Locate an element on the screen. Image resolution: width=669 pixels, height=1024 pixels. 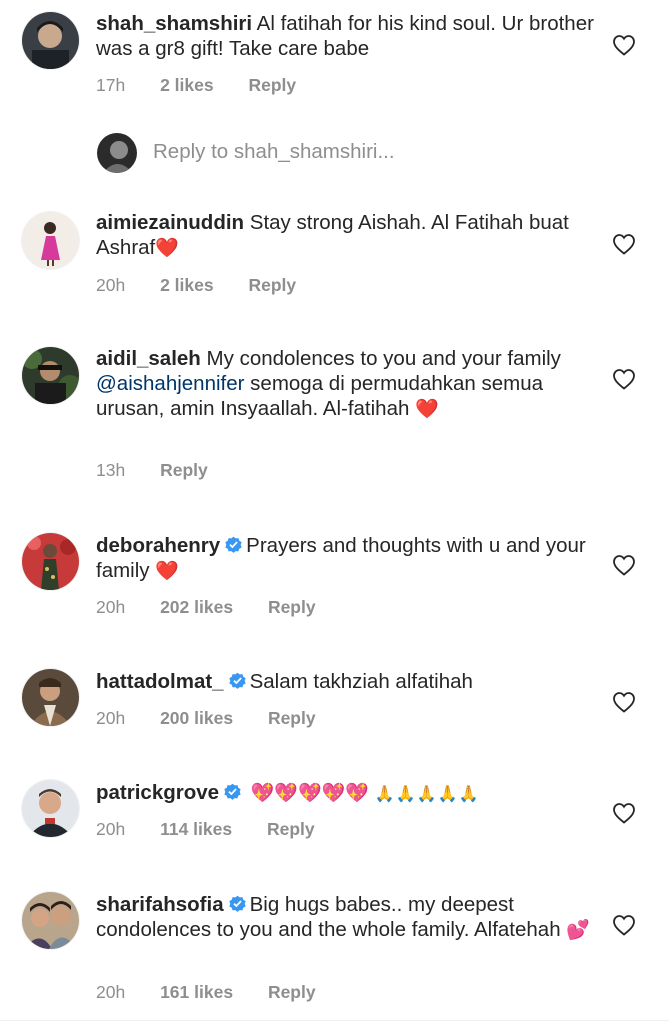
username: deborahenry is located at coordinates (158, 545).